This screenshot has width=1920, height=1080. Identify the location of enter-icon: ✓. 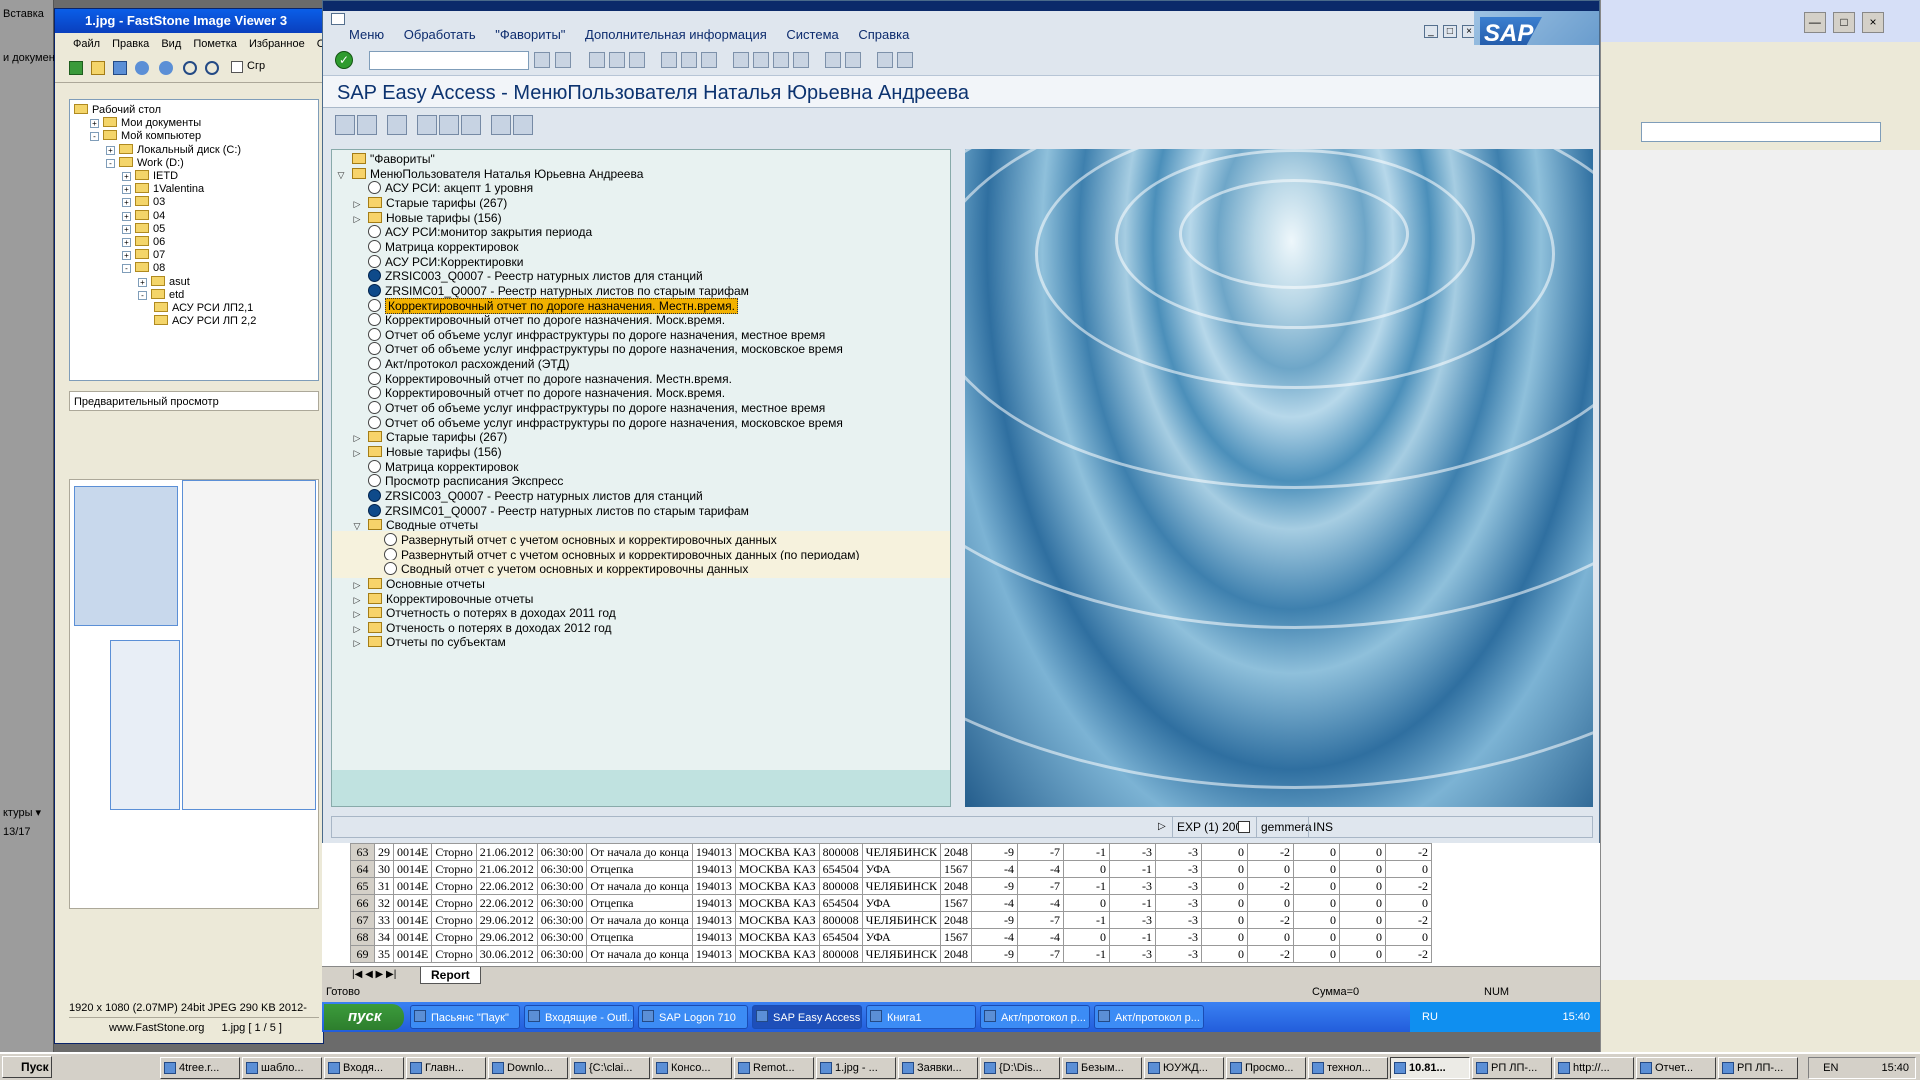
(344, 60).